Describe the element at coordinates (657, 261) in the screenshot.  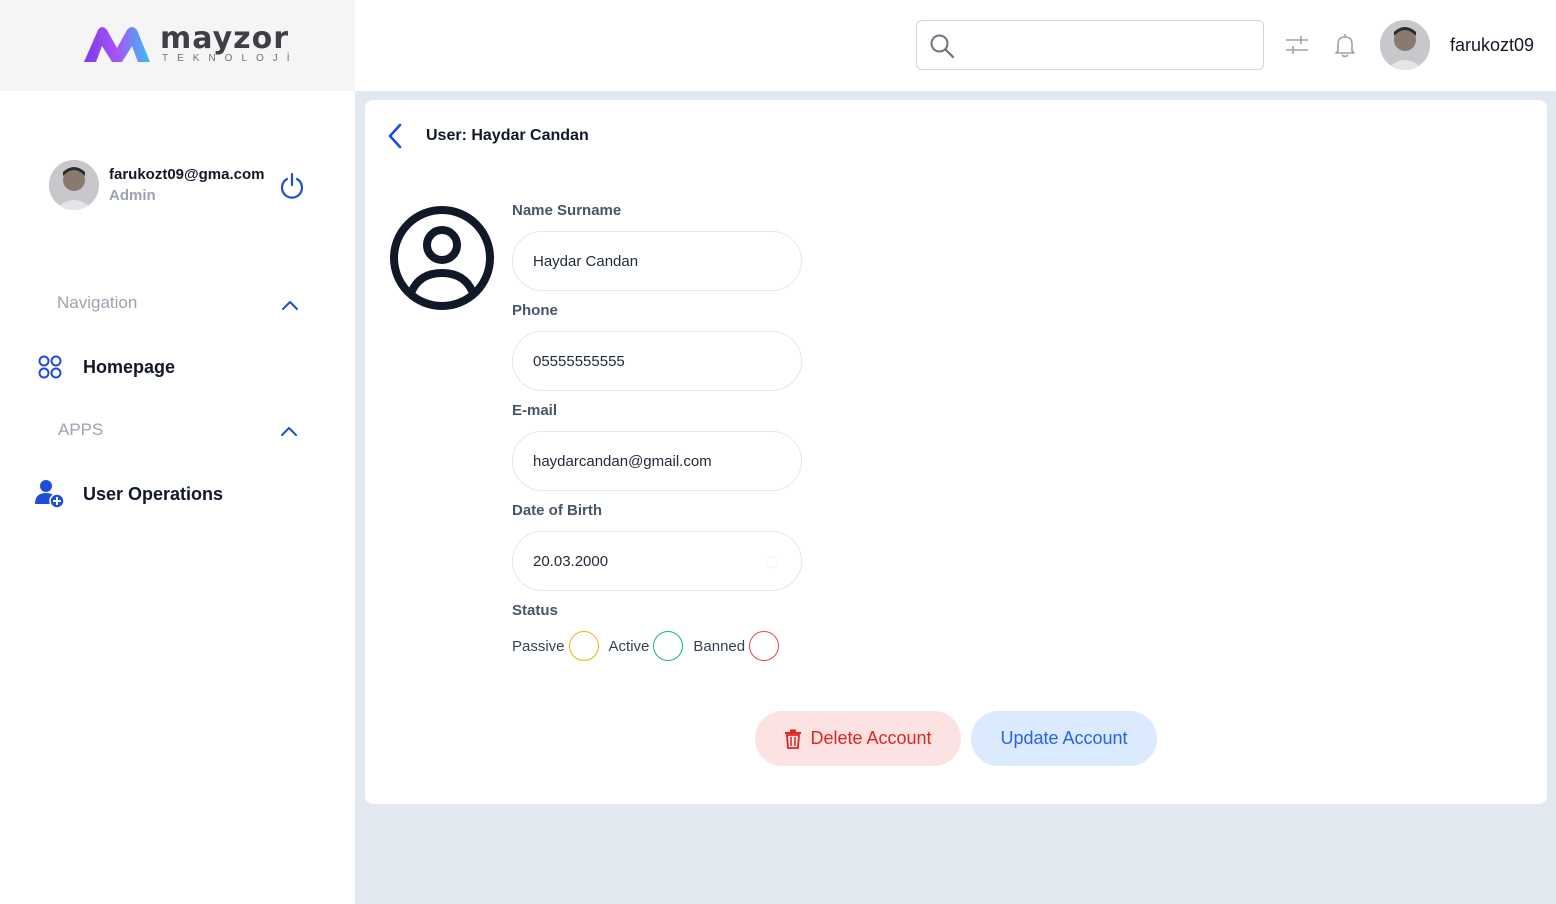
I see `name-field` at that location.